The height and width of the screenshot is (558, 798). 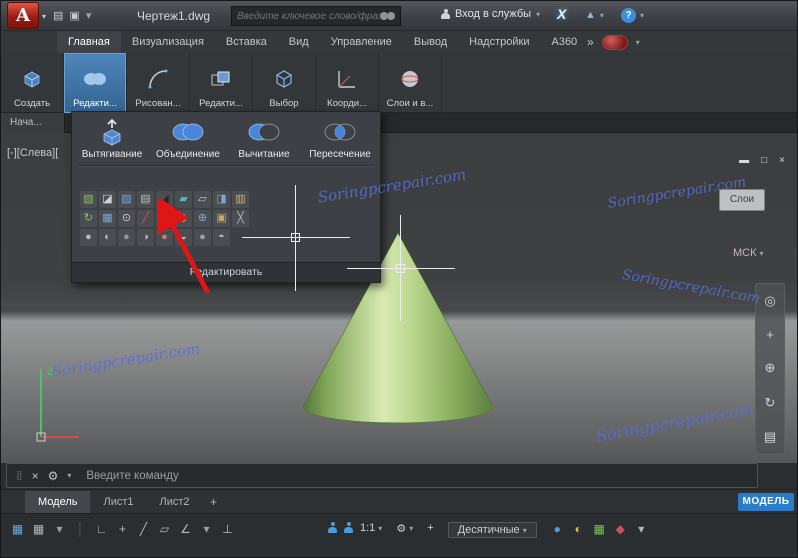 I want to click on navigation-bar: ◎ + ⊕ ↻ ▤, so click(x=770, y=369).